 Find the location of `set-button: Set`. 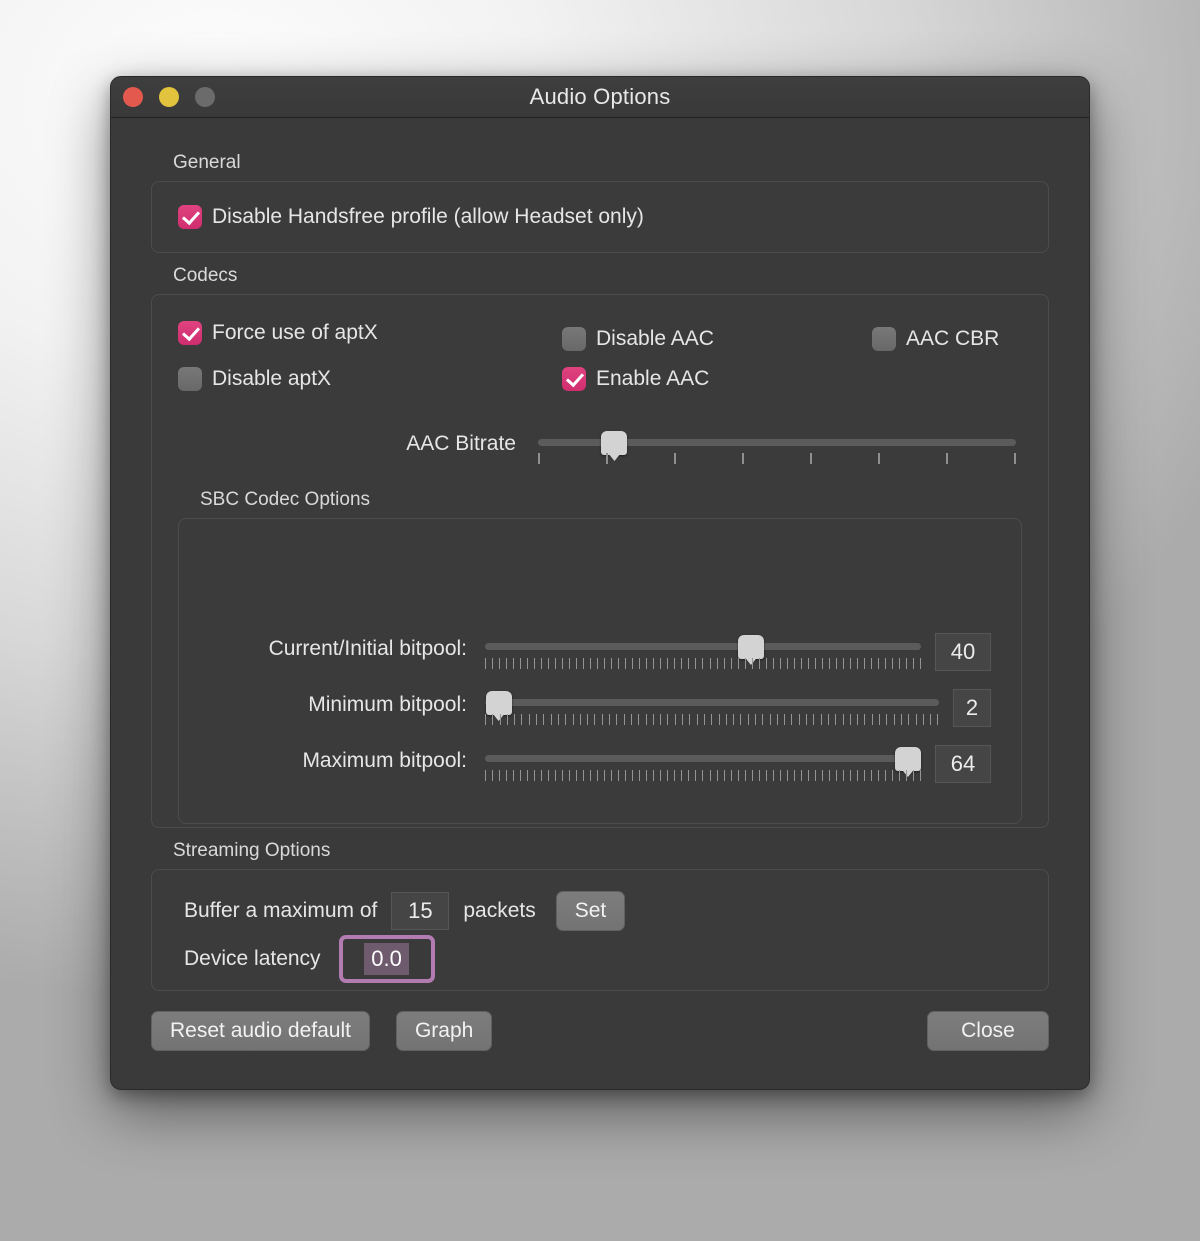

set-button: Set is located at coordinates (590, 911).